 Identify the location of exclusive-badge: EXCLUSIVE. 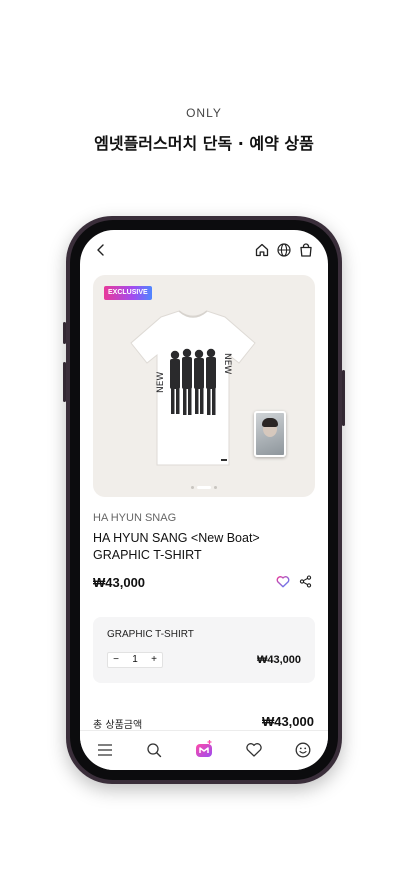
(128, 293).